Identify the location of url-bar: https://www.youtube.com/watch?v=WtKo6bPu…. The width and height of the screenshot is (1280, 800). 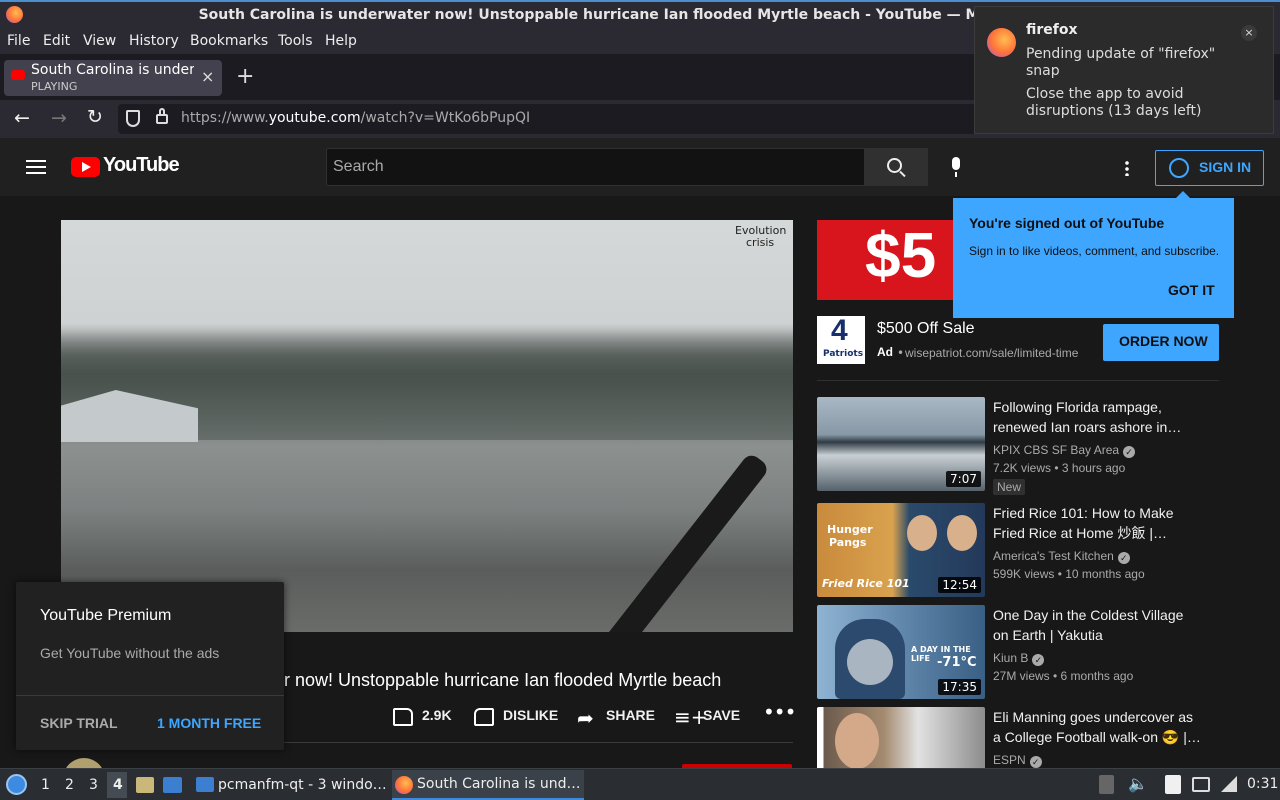
(548, 119).